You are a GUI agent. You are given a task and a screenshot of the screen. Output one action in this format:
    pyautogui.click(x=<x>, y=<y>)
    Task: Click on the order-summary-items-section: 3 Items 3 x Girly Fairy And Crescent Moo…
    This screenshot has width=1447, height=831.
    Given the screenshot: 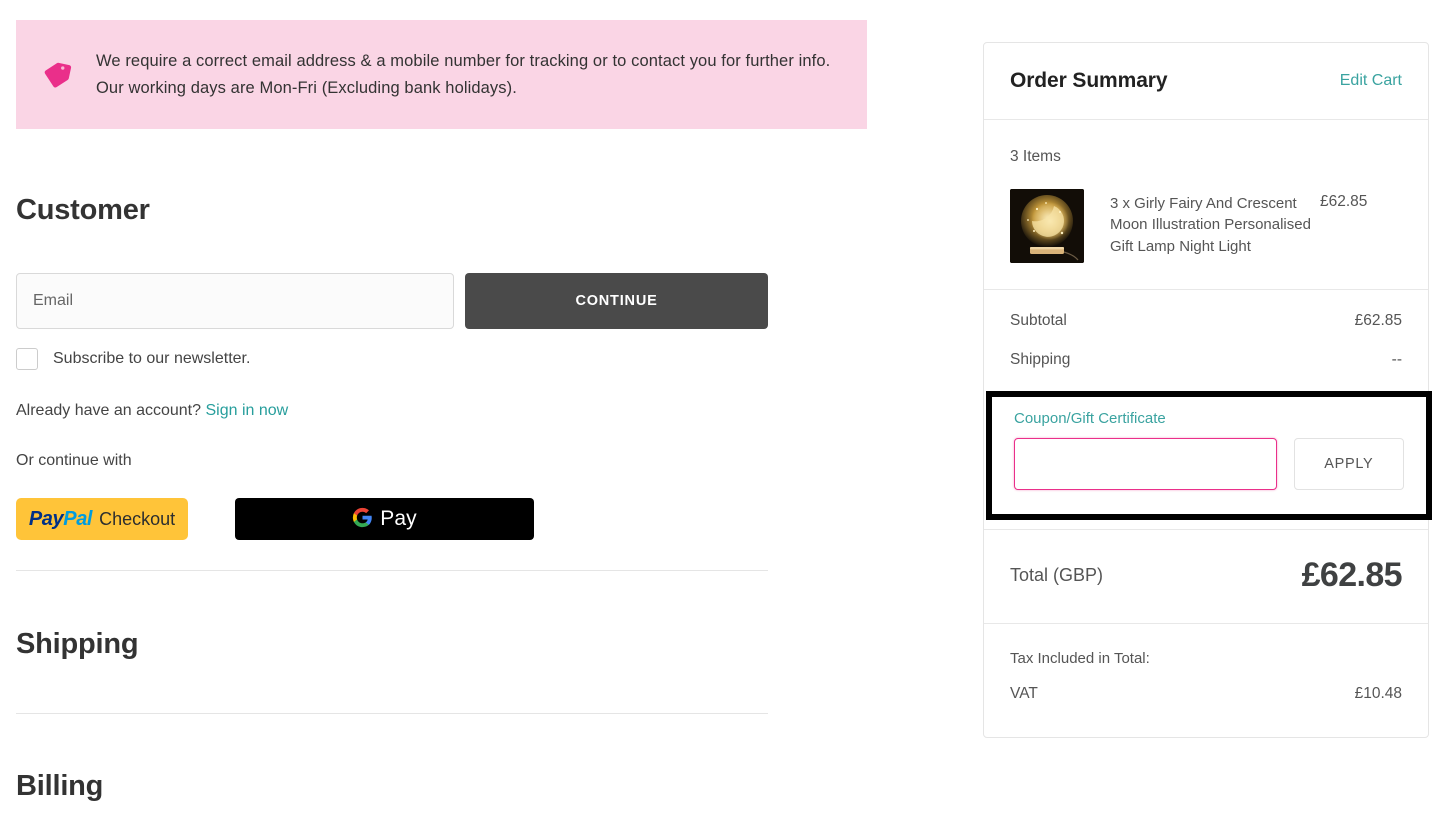 What is the action you would take?
    pyautogui.click(x=1206, y=205)
    